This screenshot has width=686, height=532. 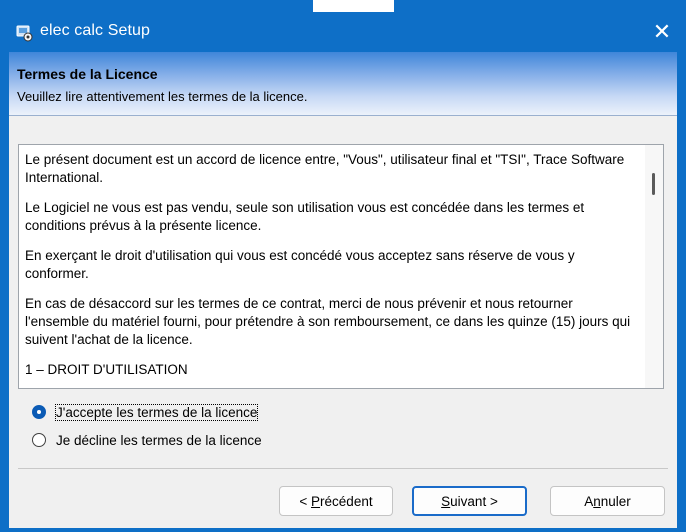 What do you see at coordinates (156, 412) in the screenshot?
I see `accept-license-label: J'accepte les termes de la licence` at bounding box center [156, 412].